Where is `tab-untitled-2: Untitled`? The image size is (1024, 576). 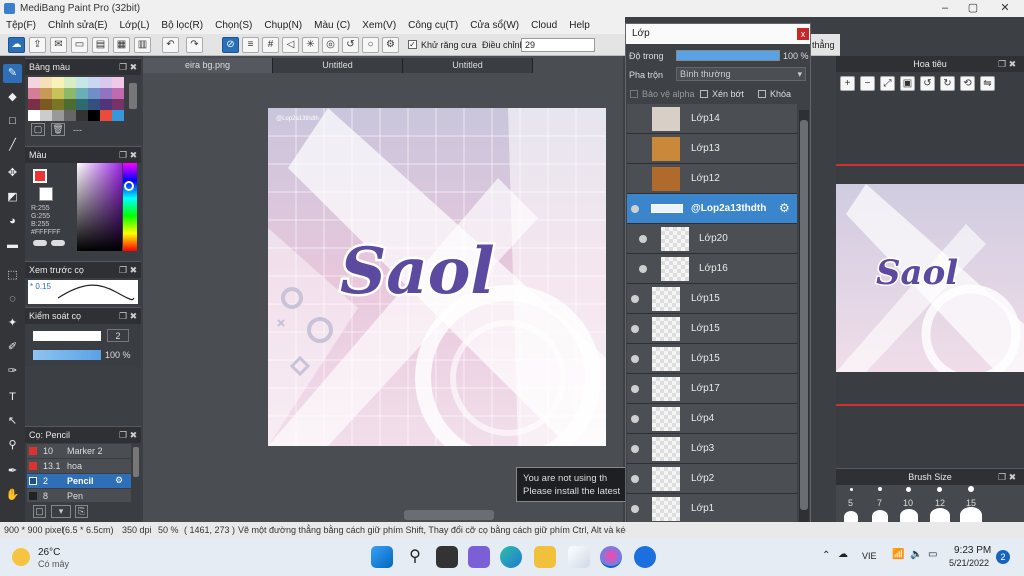
tab-untitled-2: Untitled is located at coordinates (468, 65).